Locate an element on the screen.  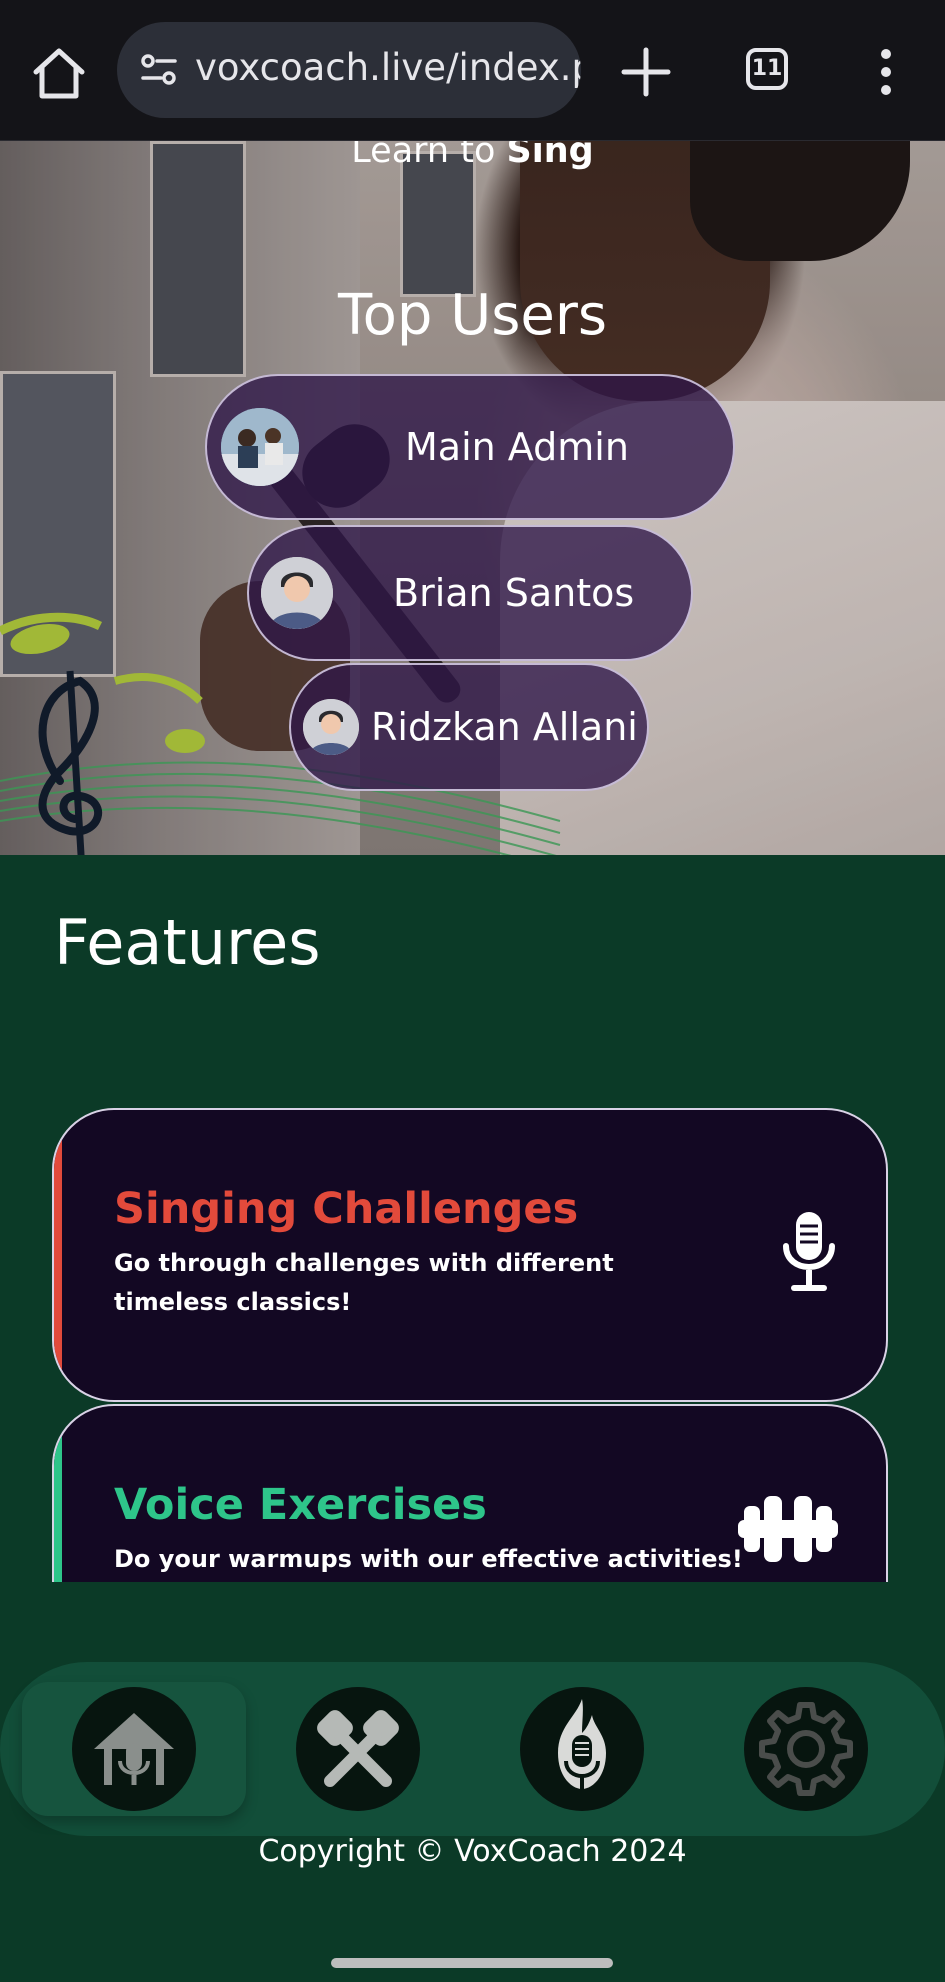
home-mic-icon is located at coordinates (134, 1749).